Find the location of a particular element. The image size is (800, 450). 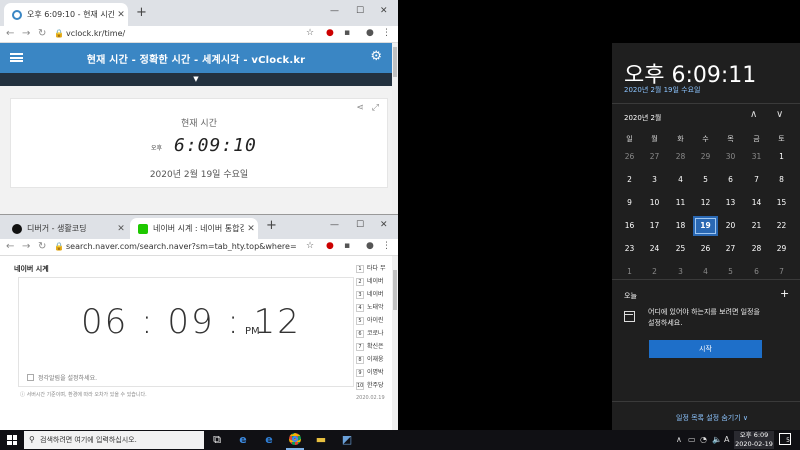

show-hidden-icons-chevron-icon: ∧ is located at coordinates (679, 439).